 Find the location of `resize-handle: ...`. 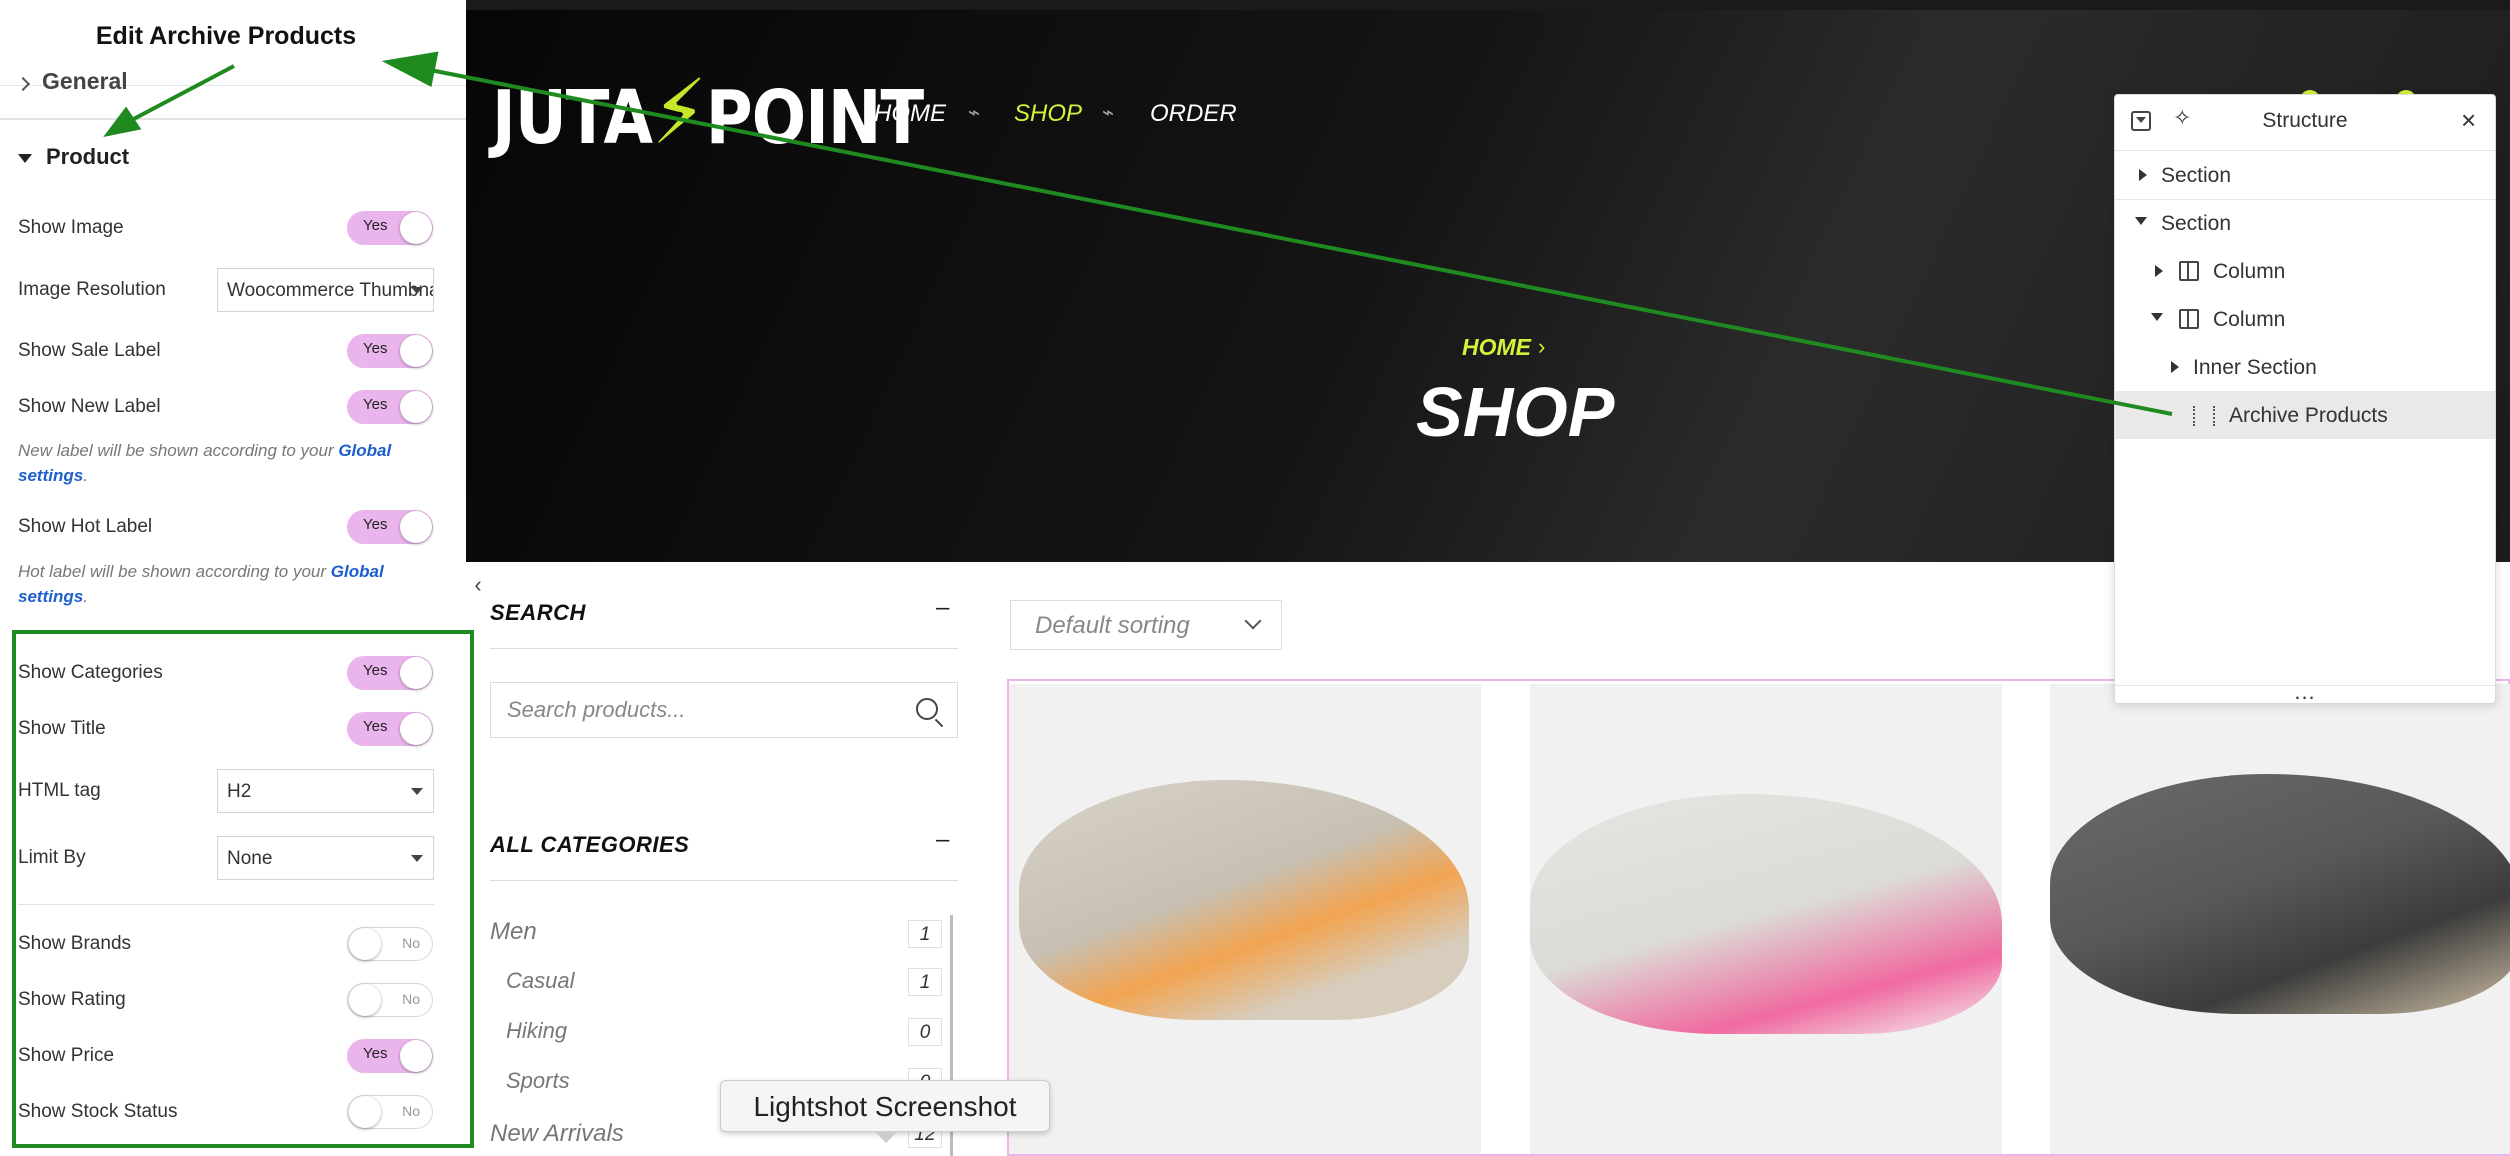

resize-handle: ... is located at coordinates (2305, 692).